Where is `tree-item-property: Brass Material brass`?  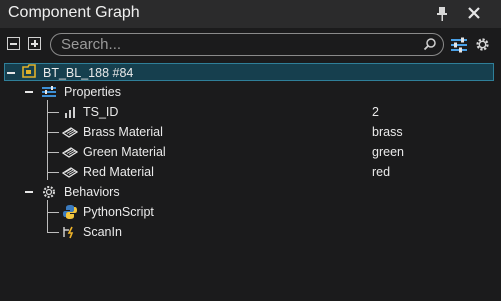 tree-item-property: Brass Material brass is located at coordinates (250, 132).